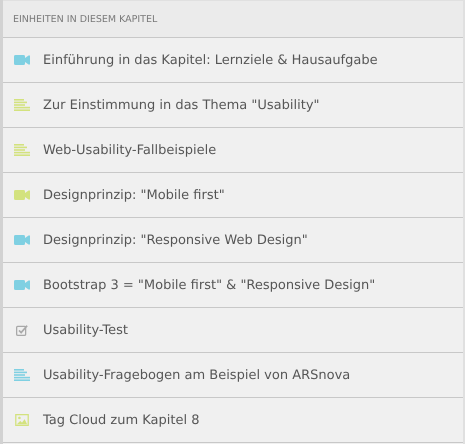 This screenshot has width=470, height=444. What do you see at coordinates (210, 60) in the screenshot?
I see `unit-title: Einführung in das Kapitel: Lernziele & Hausaufgabe` at bounding box center [210, 60].